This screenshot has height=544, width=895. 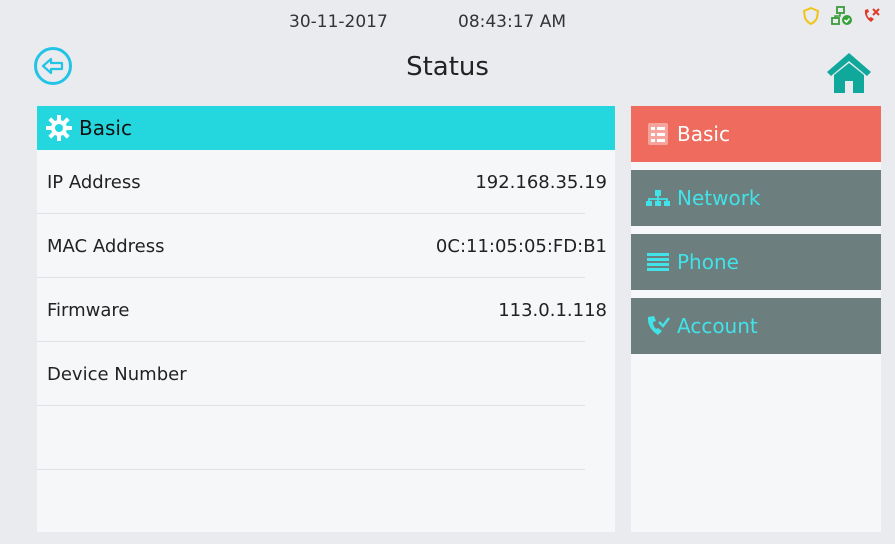 What do you see at coordinates (512, 22) in the screenshot?
I see `time-display: 08:43:17 AM` at bounding box center [512, 22].